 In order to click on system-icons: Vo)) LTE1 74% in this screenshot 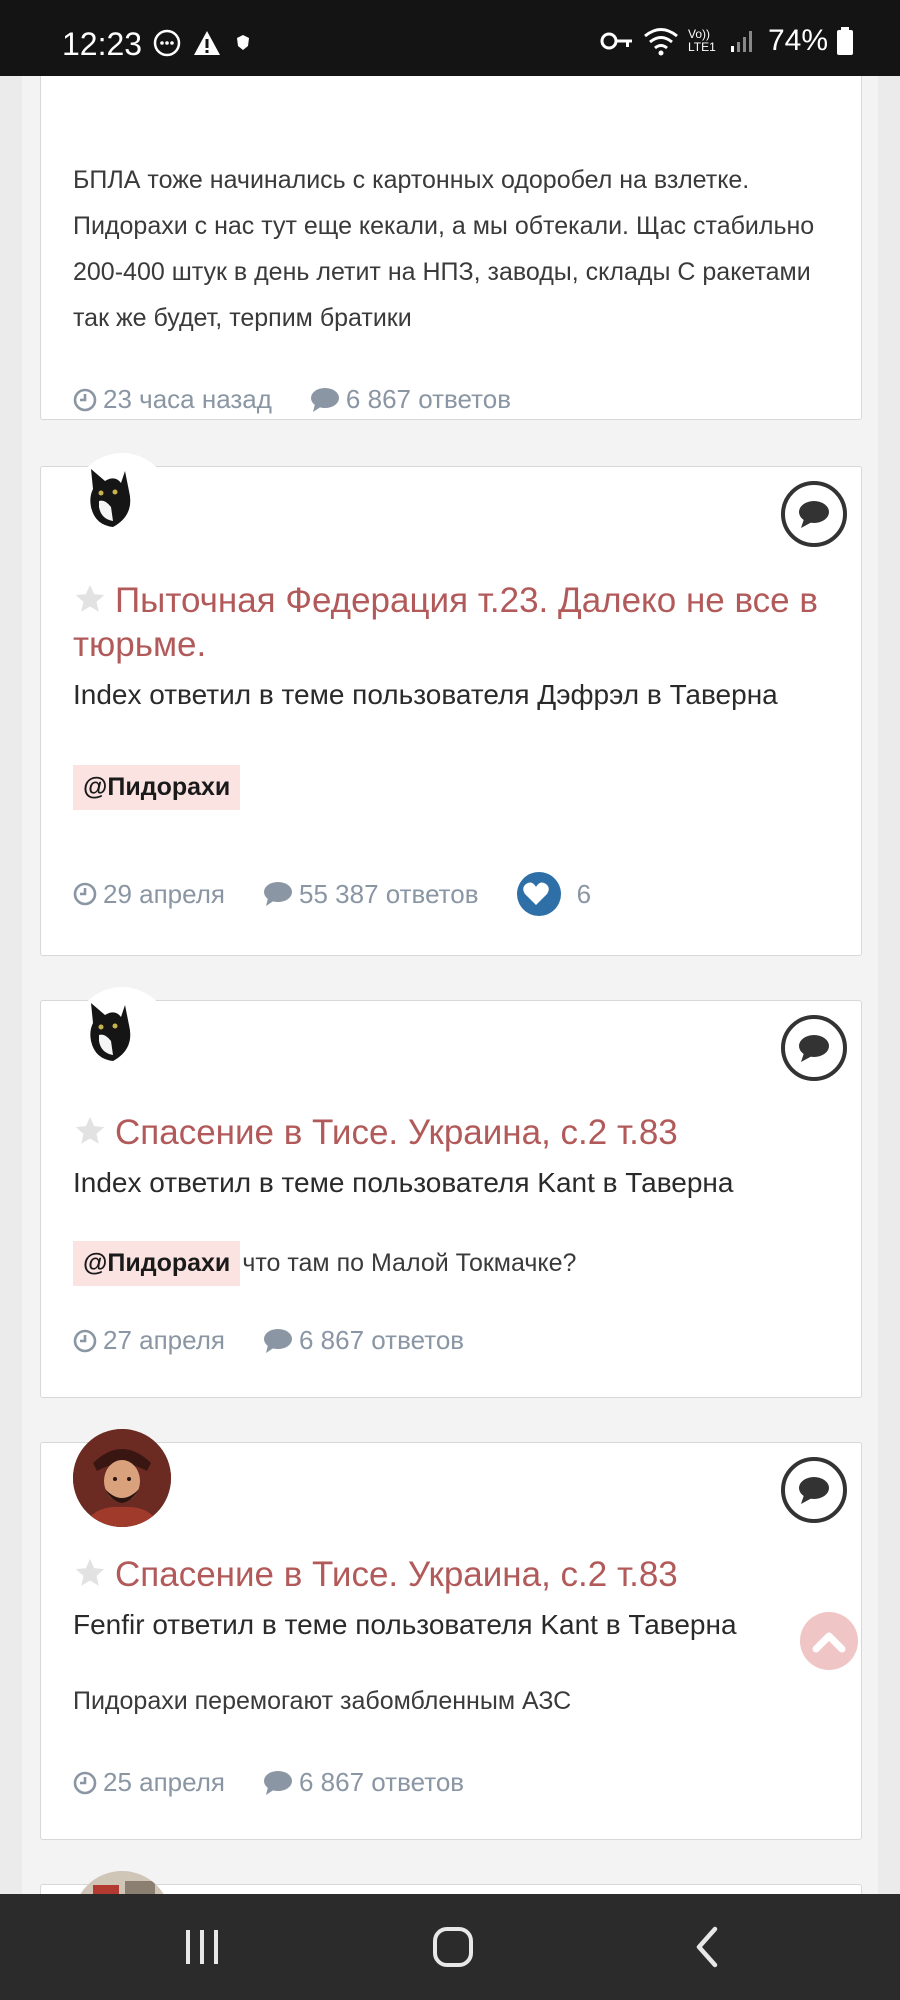, I will do `click(727, 41)`.